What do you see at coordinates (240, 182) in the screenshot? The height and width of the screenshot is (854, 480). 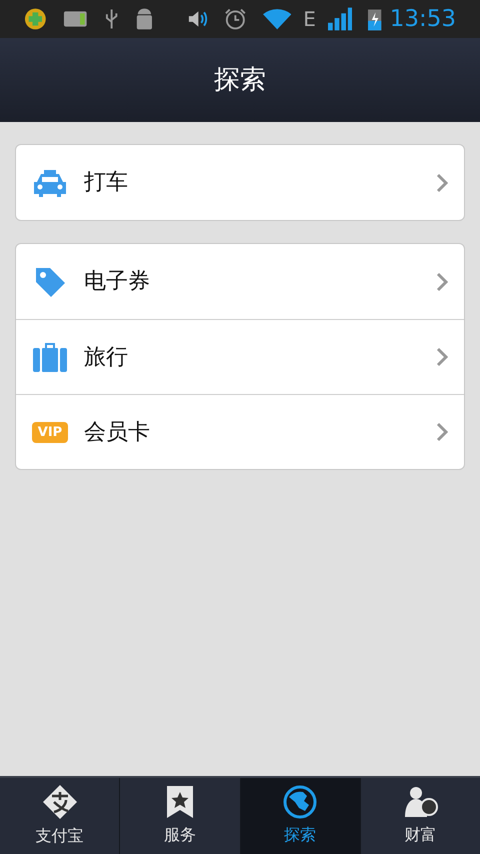 I see `menu-item: 打车` at bounding box center [240, 182].